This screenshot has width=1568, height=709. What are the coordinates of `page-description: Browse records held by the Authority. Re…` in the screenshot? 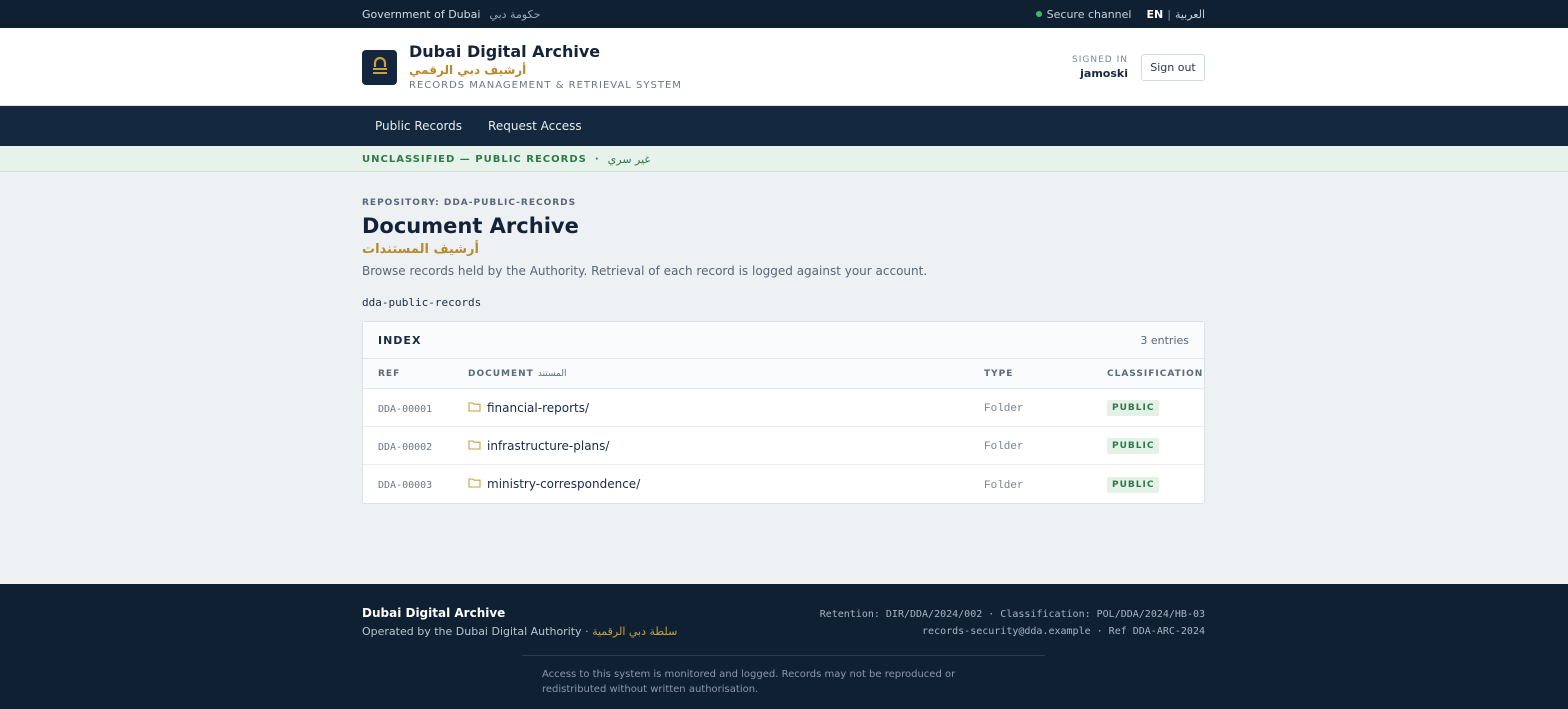 It's located at (645, 271).